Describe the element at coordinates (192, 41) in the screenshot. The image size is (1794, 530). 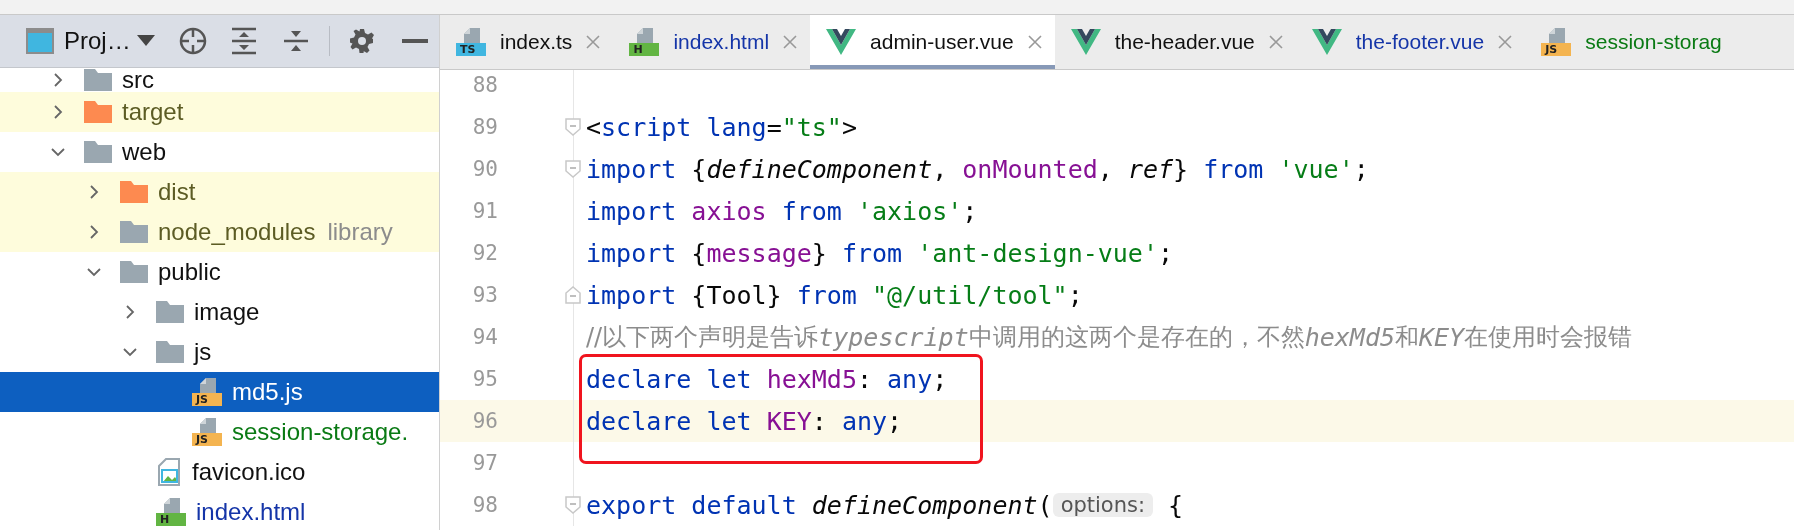
I see `crosshair-icon` at that location.